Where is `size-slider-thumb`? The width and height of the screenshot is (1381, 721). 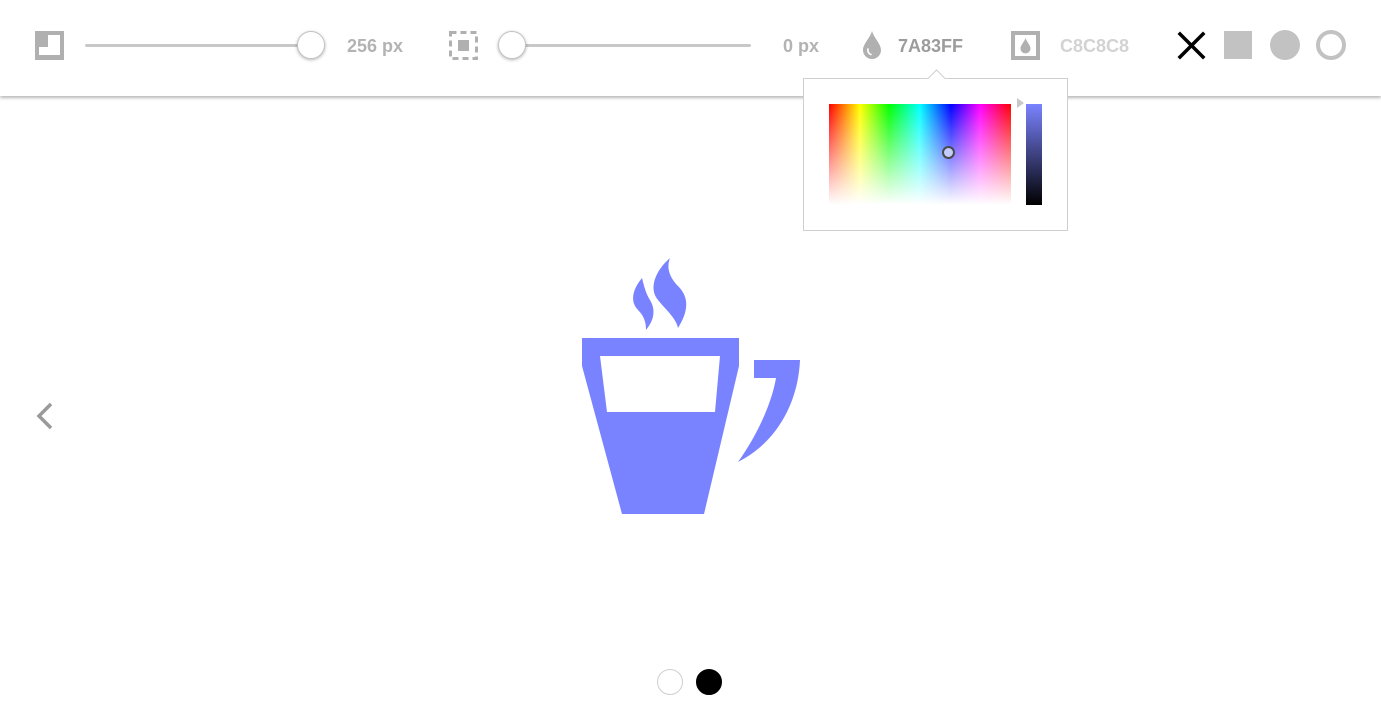 size-slider-thumb is located at coordinates (311, 45).